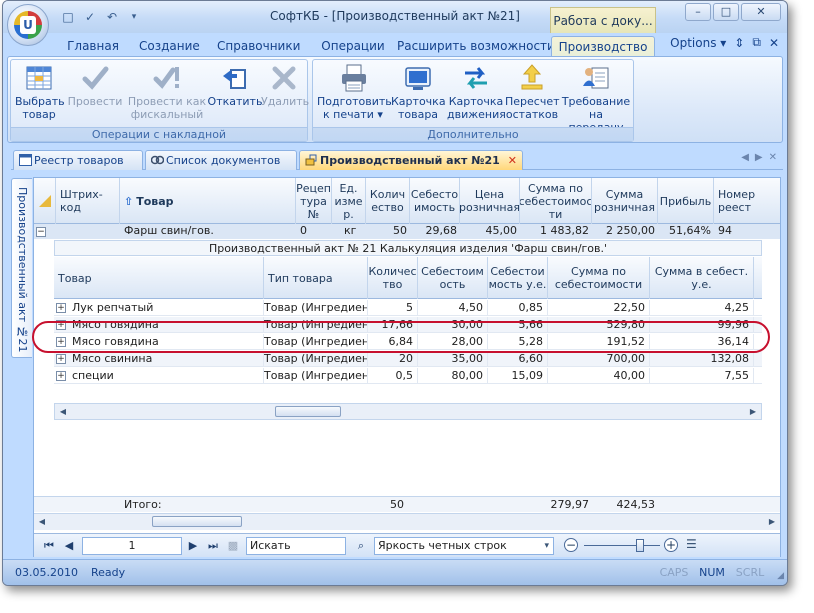  What do you see at coordinates (69, 546) in the screenshot?
I see `prev-record-icon: ◀` at bounding box center [69, 546].